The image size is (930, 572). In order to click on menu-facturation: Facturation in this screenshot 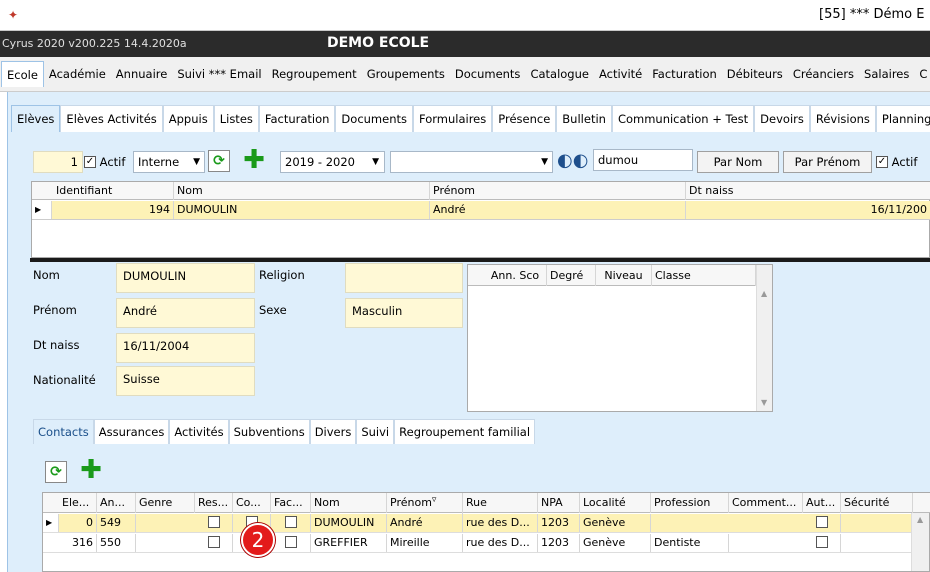, I will do `click(684, 74)`.